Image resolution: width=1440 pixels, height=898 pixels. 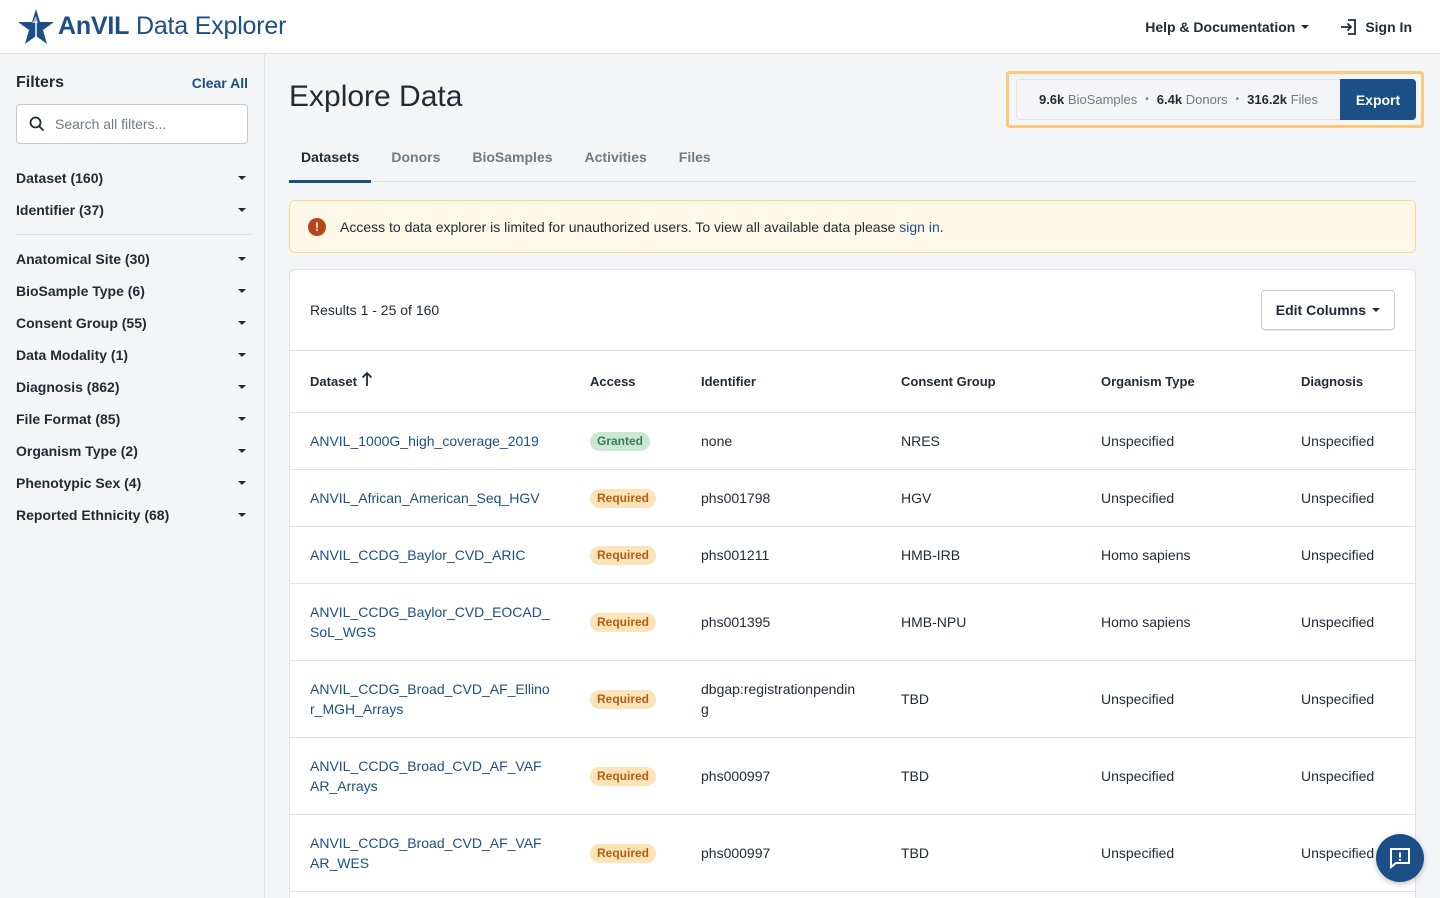 What do you see at coordinates (68, 419) in the screenshot?
I see `filter-item-label: File Format (85)` at bounding box center [68, 419].